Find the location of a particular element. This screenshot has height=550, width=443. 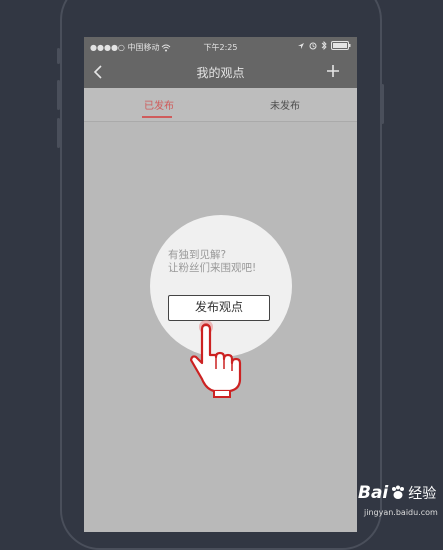

volume-up-button is located at coordinates (58, 95).